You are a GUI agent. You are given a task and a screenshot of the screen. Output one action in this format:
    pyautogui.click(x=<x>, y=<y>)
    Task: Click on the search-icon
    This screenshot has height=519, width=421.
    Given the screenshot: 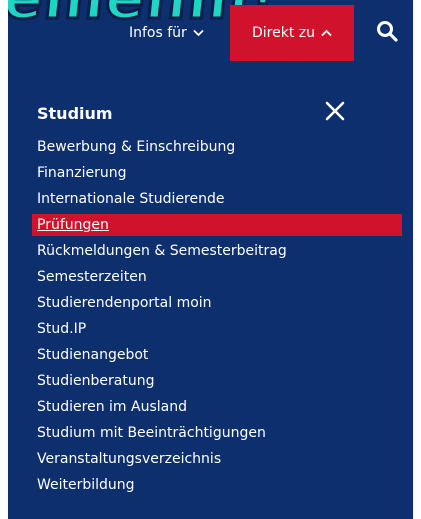 What is the action you would take?
    pyautogui.click(x=387, y=33)
    